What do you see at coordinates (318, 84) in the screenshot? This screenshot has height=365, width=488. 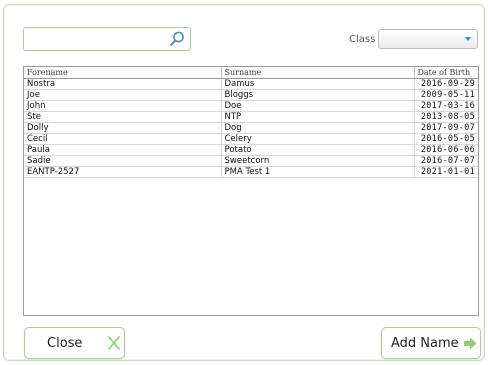 I see `cell-surname: Damus` at bounding box center [318, 84].